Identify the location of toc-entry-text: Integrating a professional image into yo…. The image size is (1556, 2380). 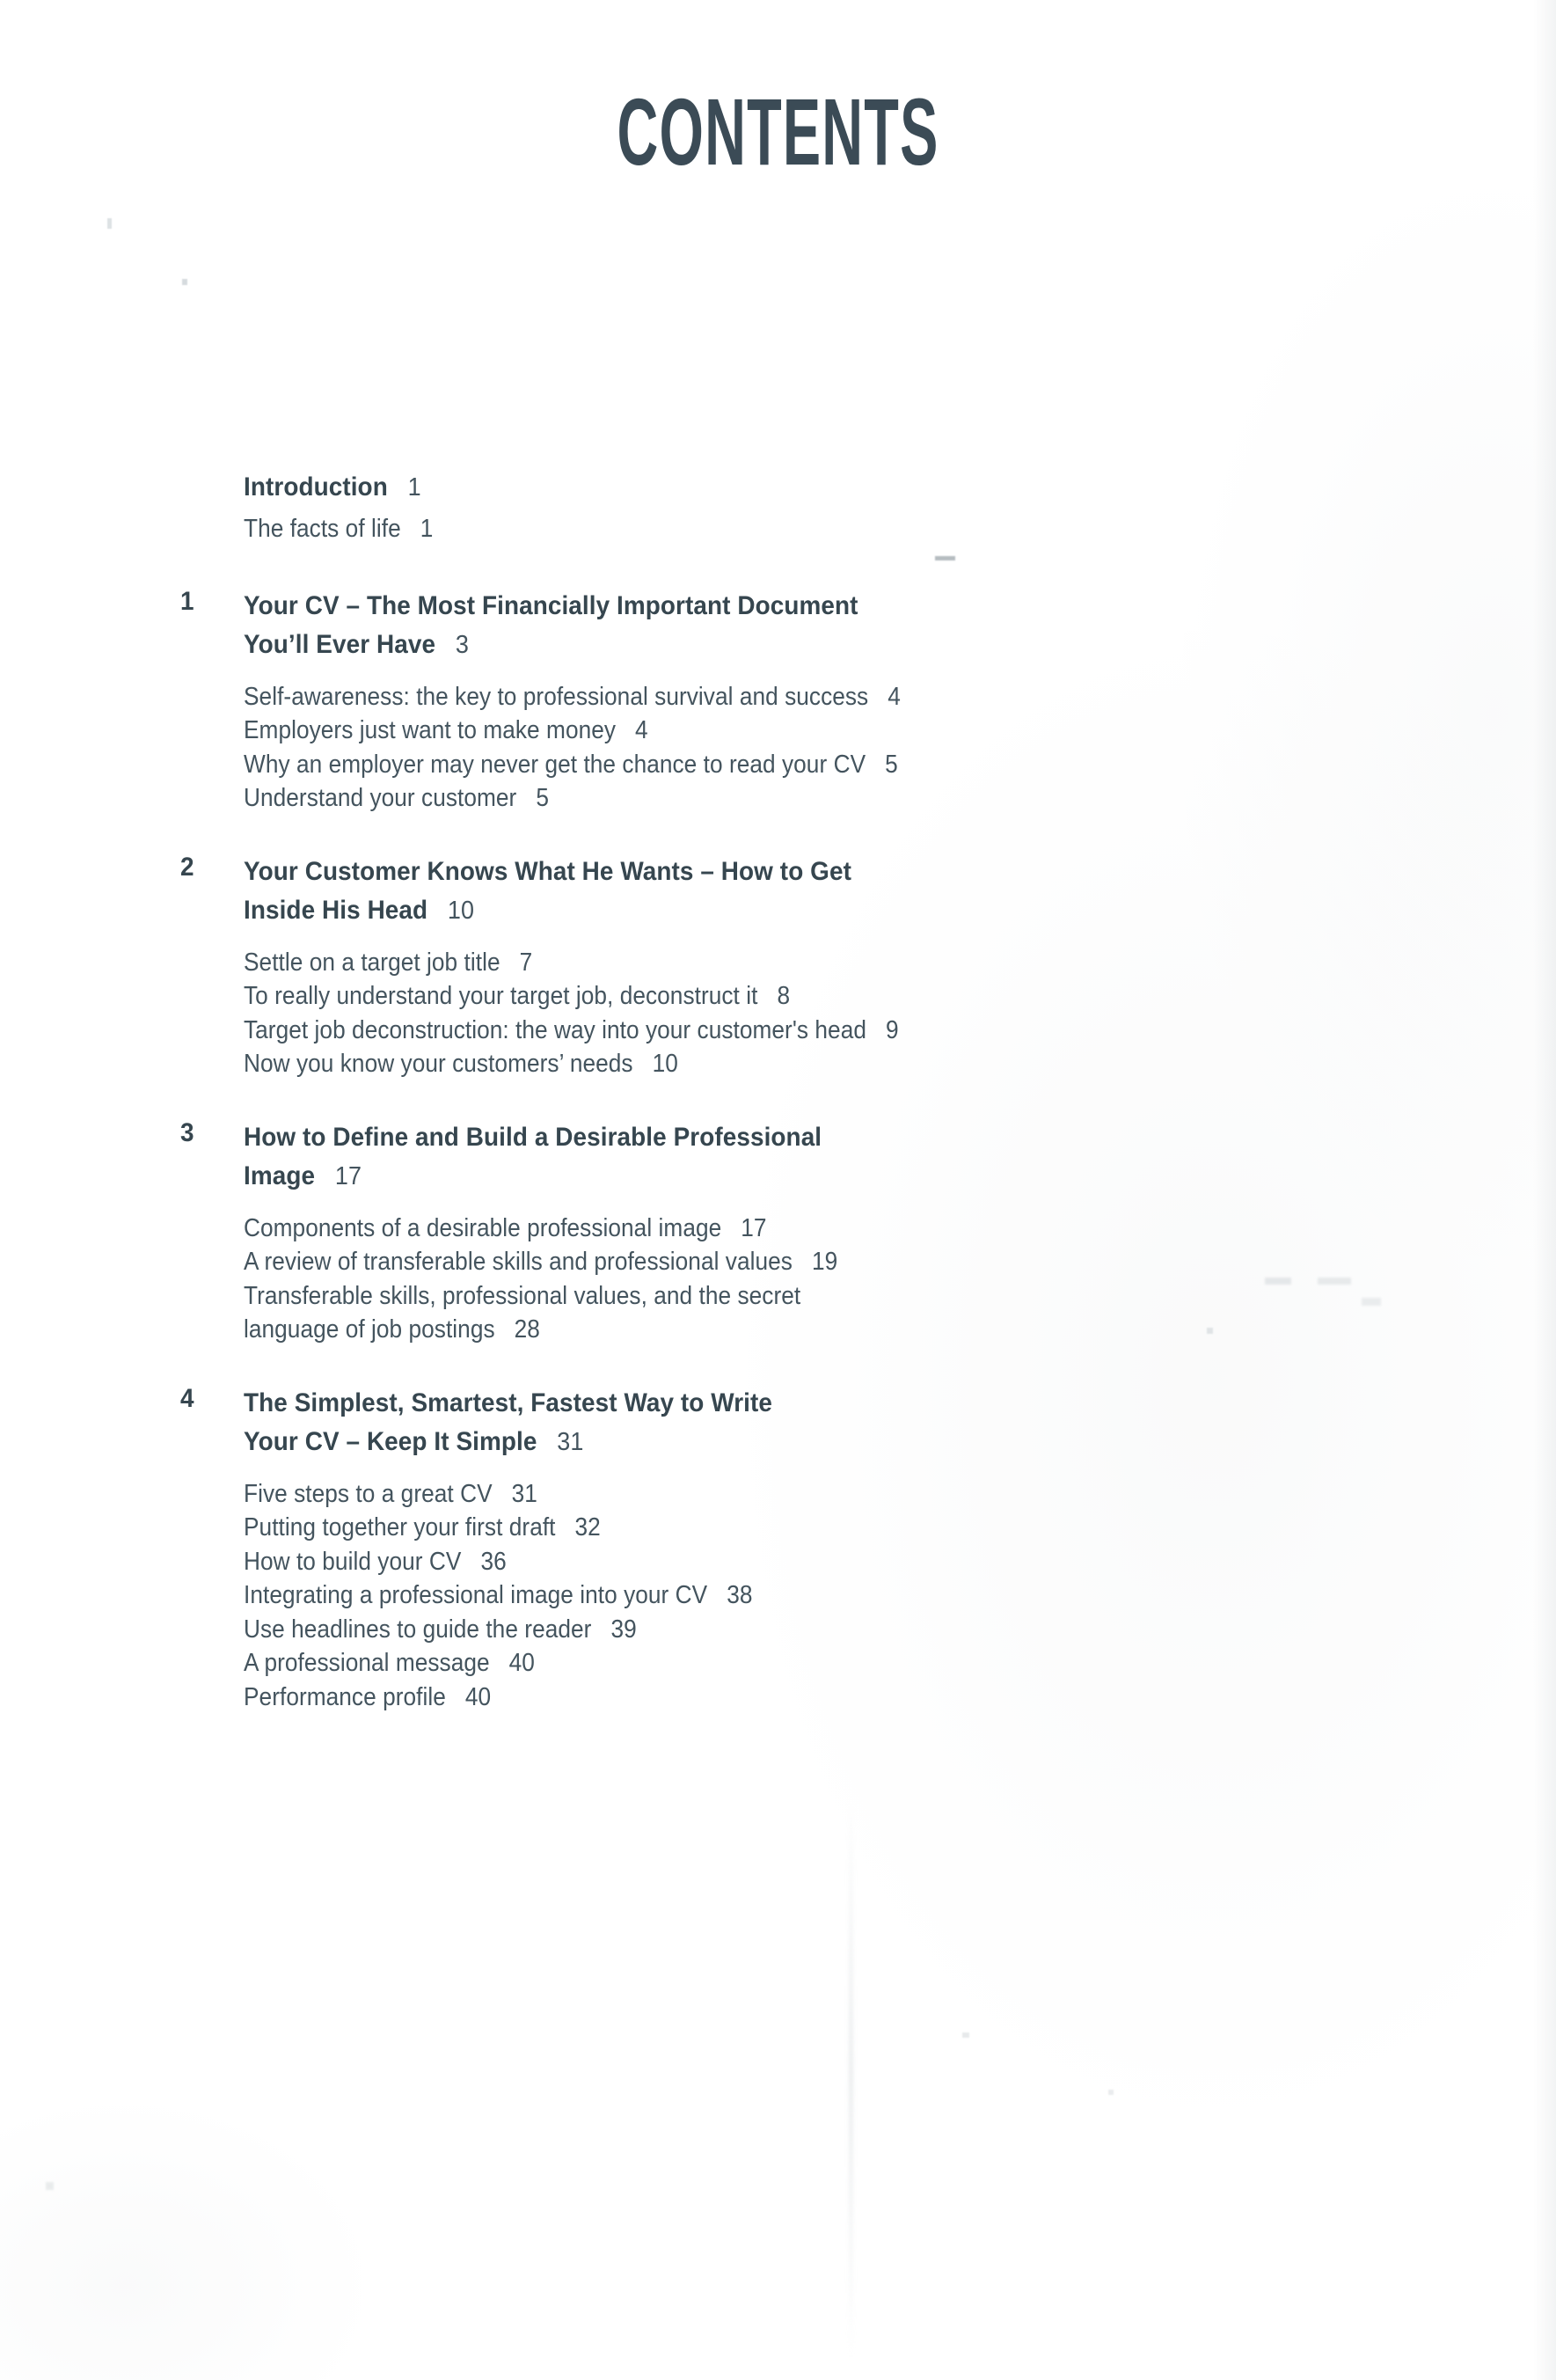
(772, 1595).